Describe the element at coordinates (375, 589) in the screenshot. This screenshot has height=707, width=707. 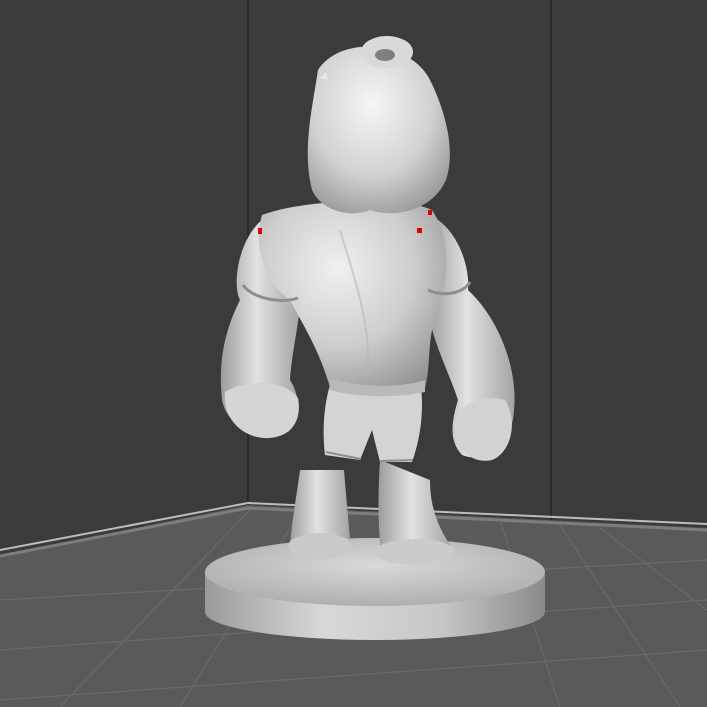
I see `model-base` at that location.